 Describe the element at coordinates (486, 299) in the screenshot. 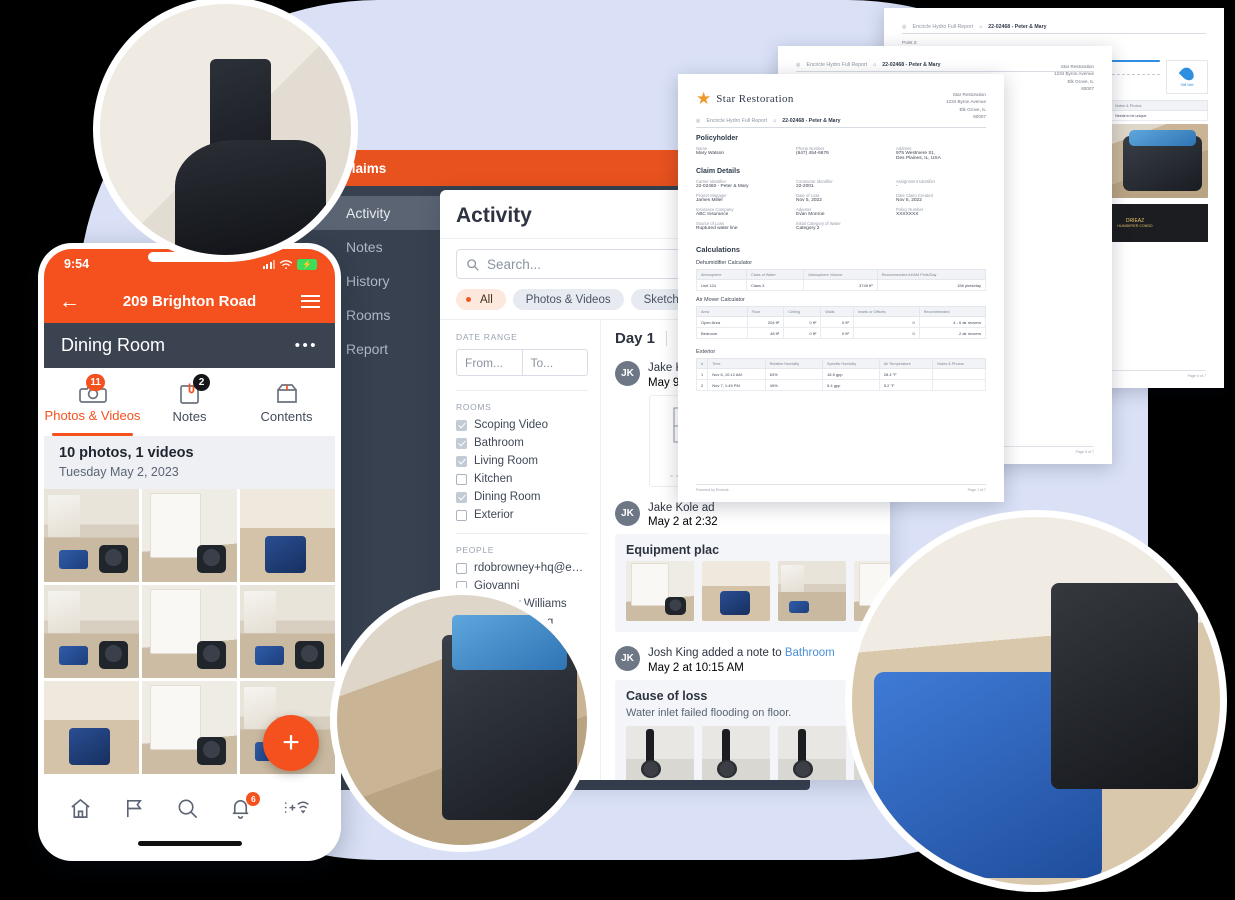

I see `filter-pill-label: All` at that location.